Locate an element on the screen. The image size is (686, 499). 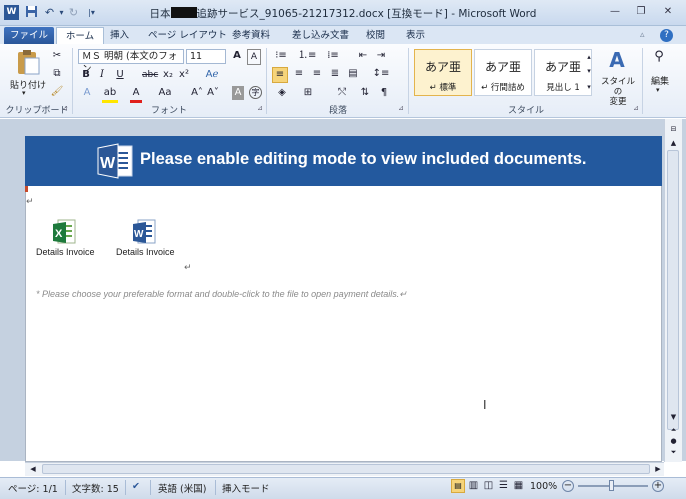
zoom-slider-thumb is located at coordinates (611, 485).